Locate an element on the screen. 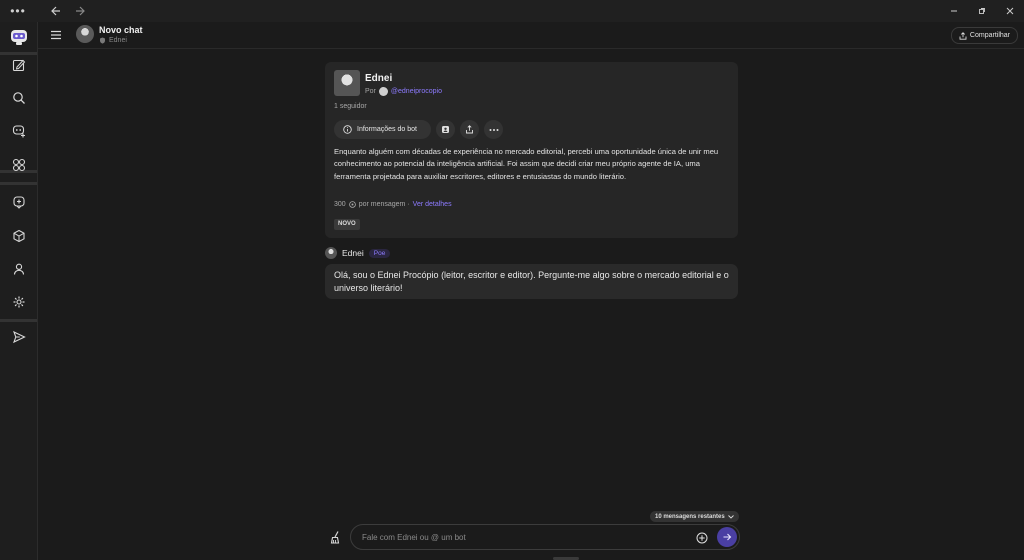 The width and height of the screenshot is (1024, 560). bot-info-label: Informações do bot is located at coordinates (387, 129).